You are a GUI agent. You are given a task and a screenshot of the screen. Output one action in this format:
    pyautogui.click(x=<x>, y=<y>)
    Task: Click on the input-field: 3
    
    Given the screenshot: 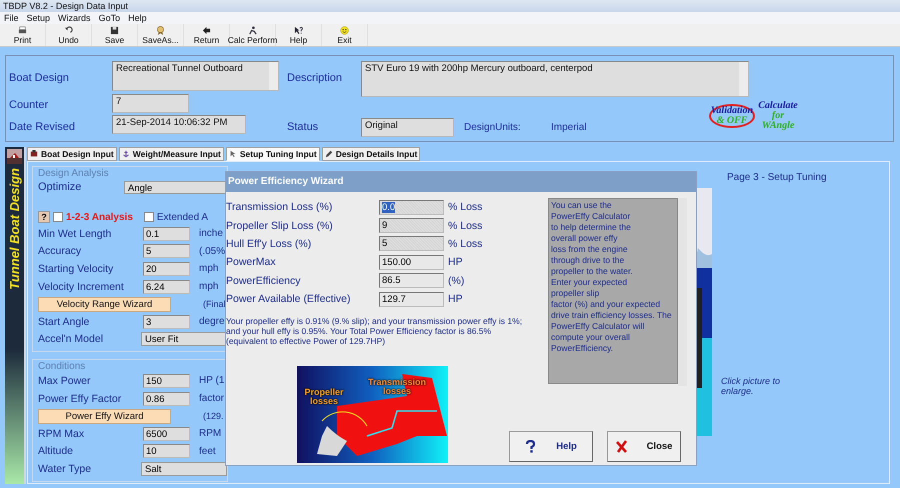 What is the action you would take?
    pyautogui.click(x=166, y=321)
    